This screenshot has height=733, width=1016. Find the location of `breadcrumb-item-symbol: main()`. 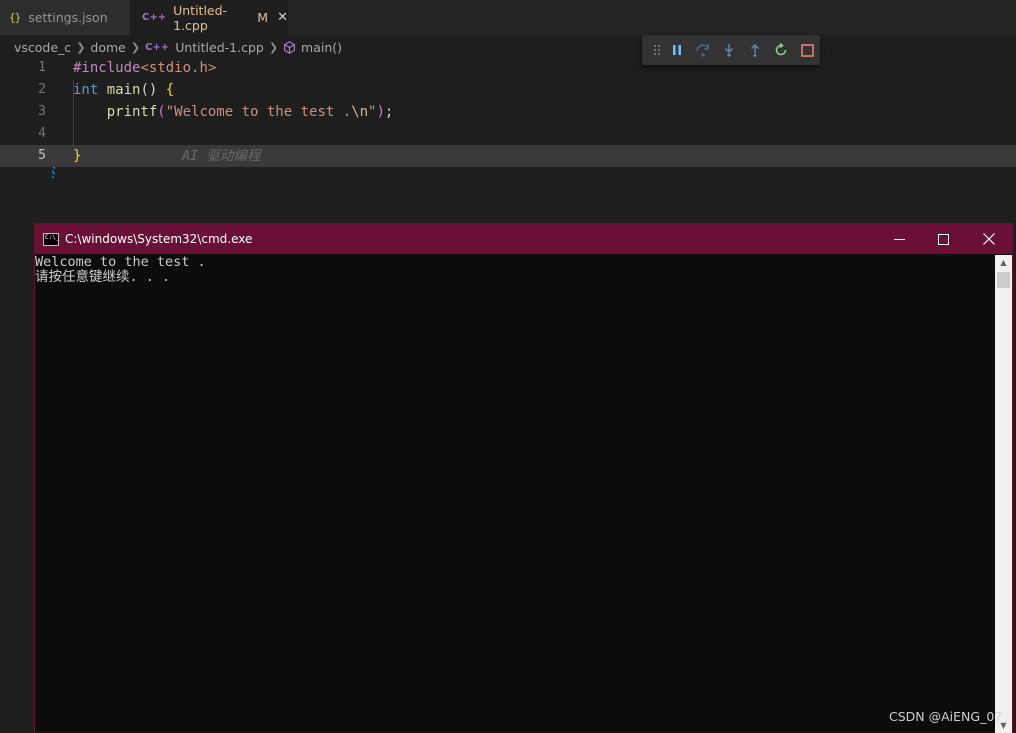

breadcrumb-item-symbol: main() is located at coordinates (321, 47).